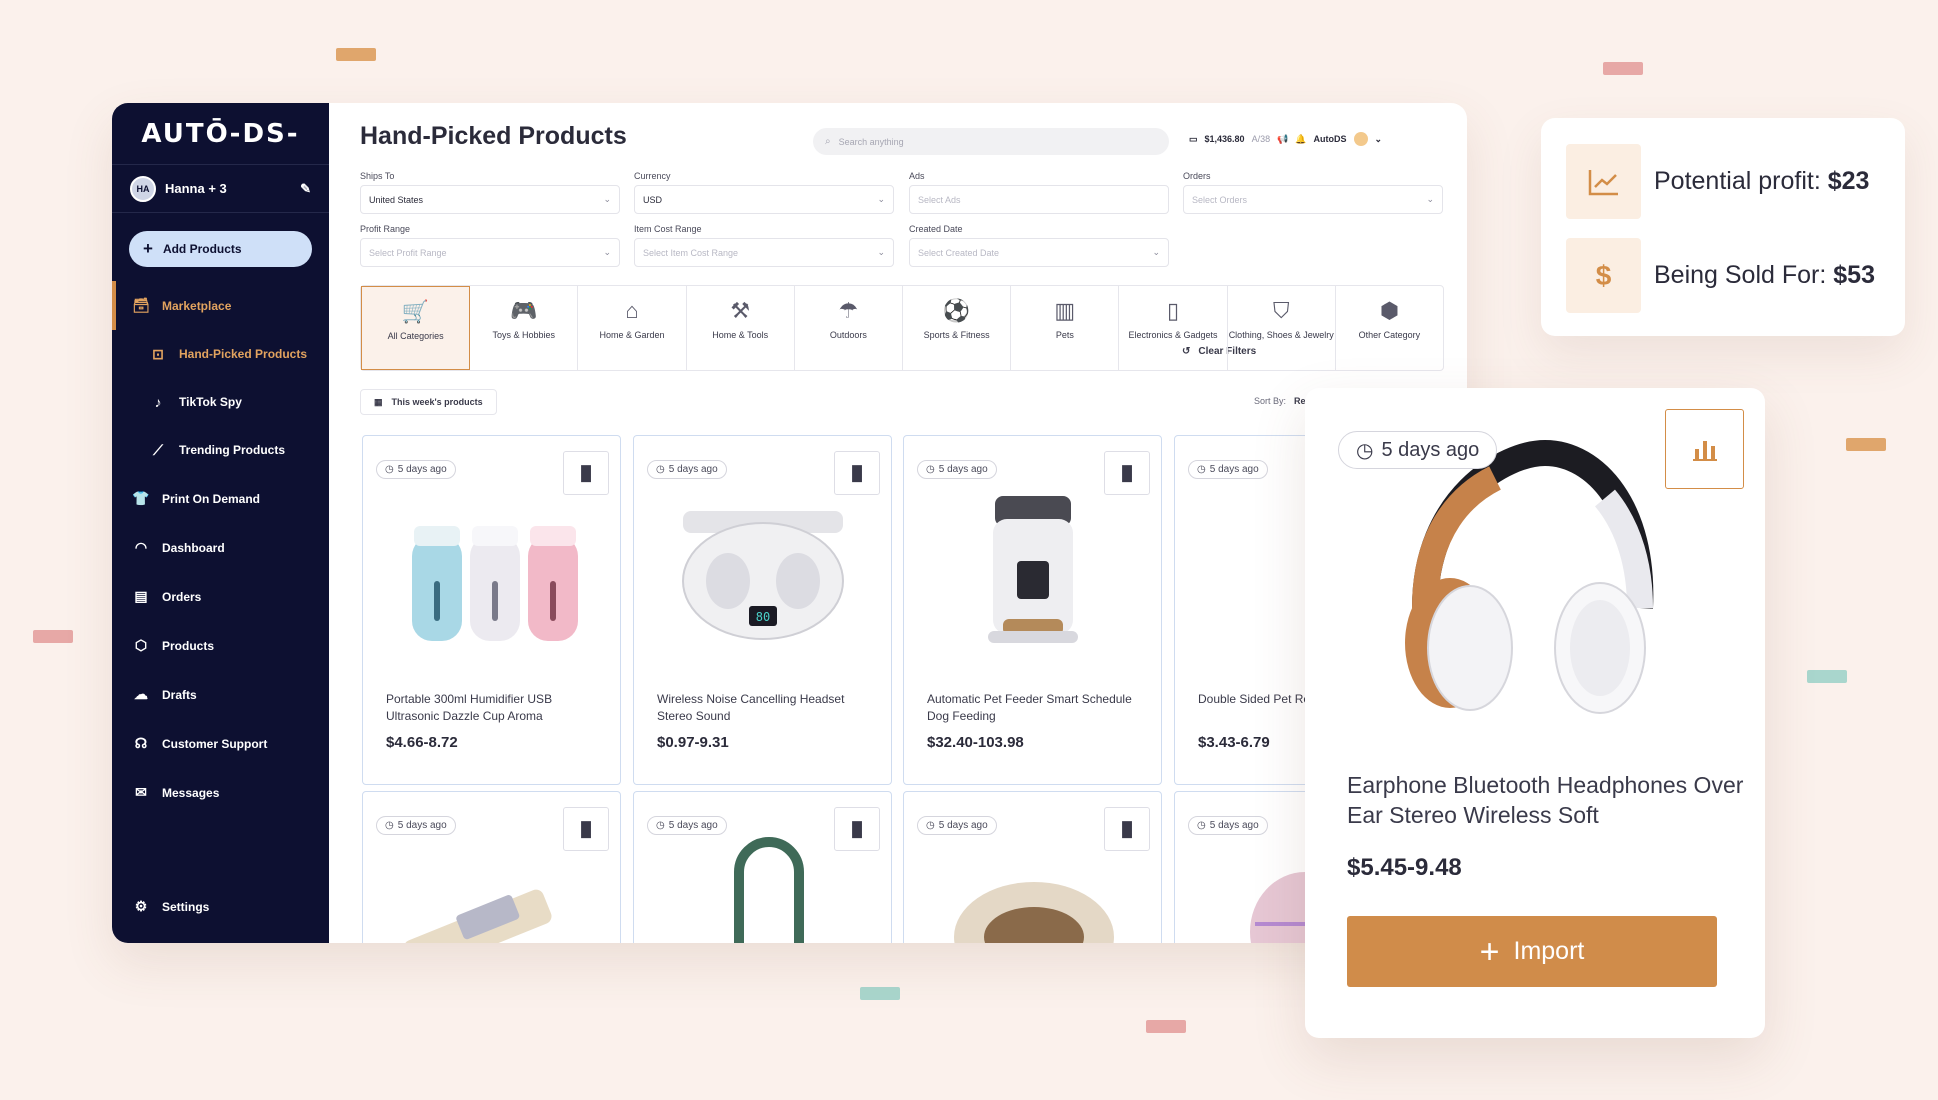  I want to click on balance: $1,436.80, so click(1225, 139).